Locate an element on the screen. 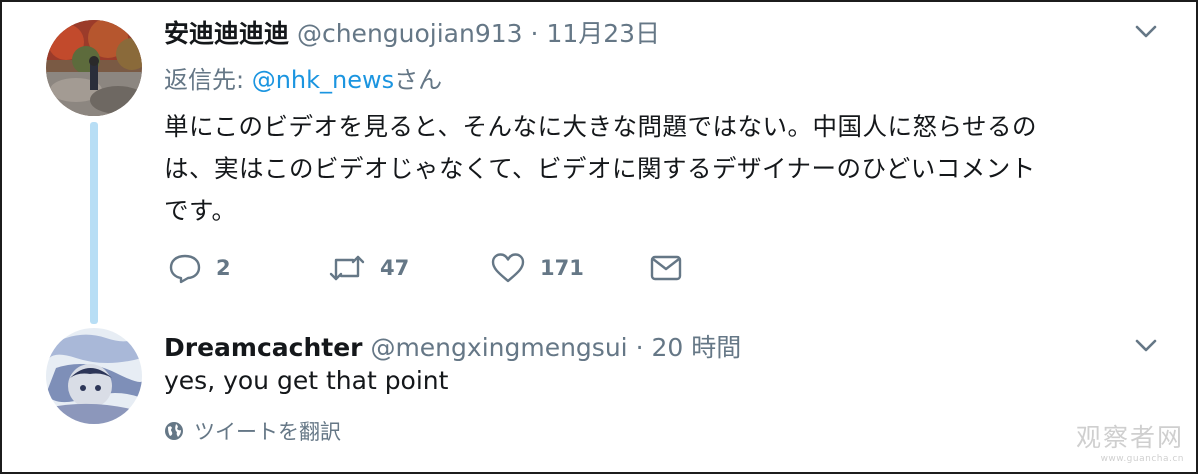  direct-message-icon is located at coordinates (666, 268).